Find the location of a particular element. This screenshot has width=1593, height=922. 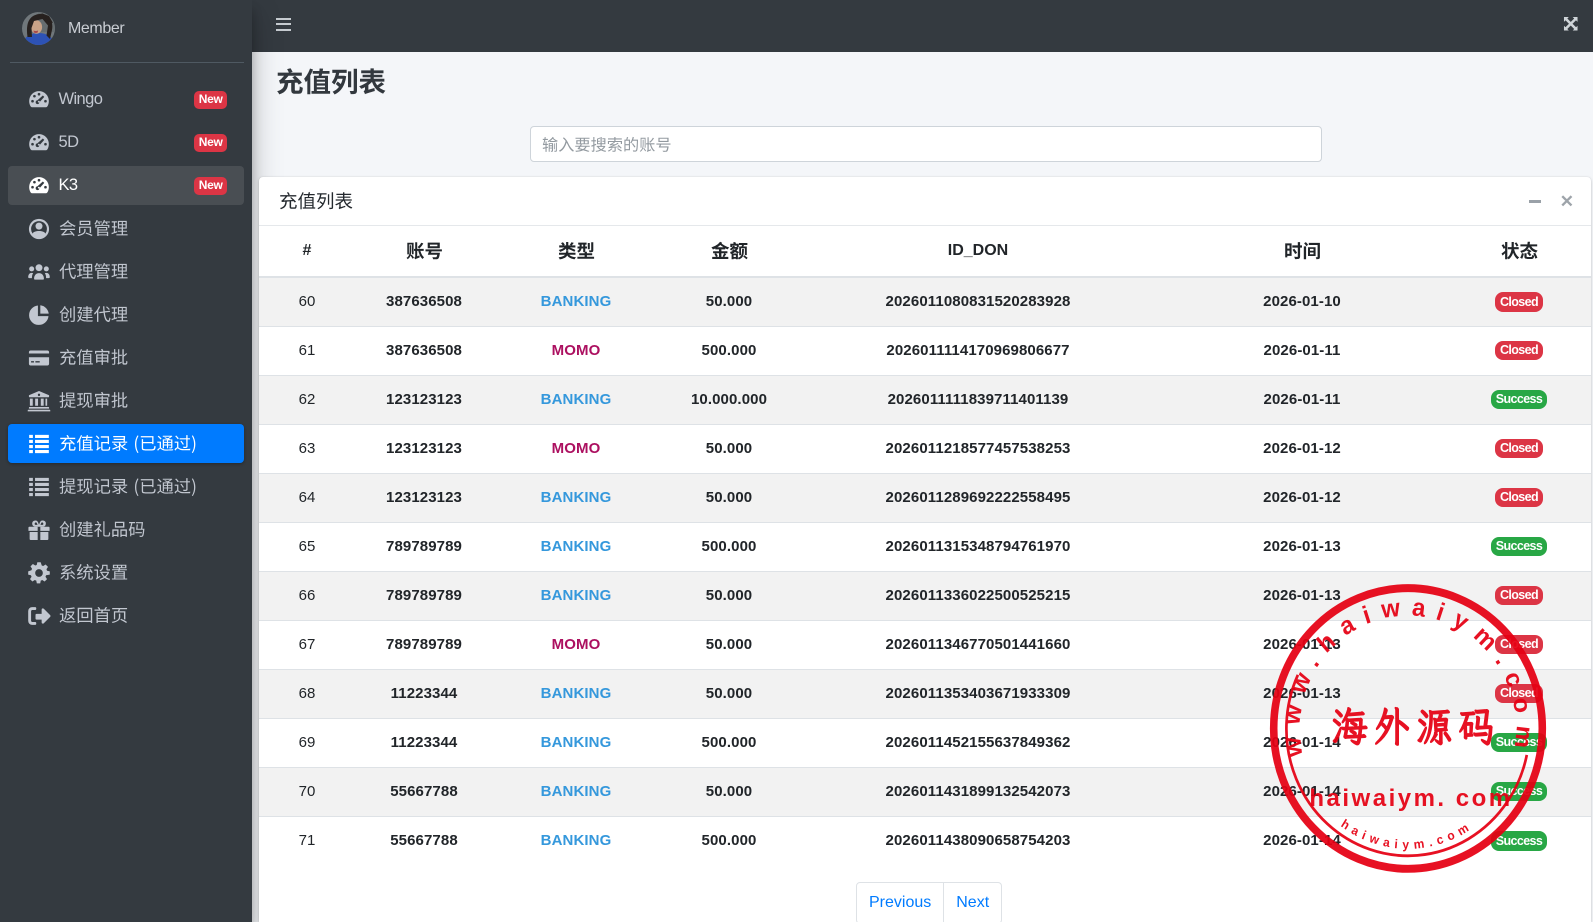

svg-text: haiwaiym. com is located at coordinates (1410, 798).